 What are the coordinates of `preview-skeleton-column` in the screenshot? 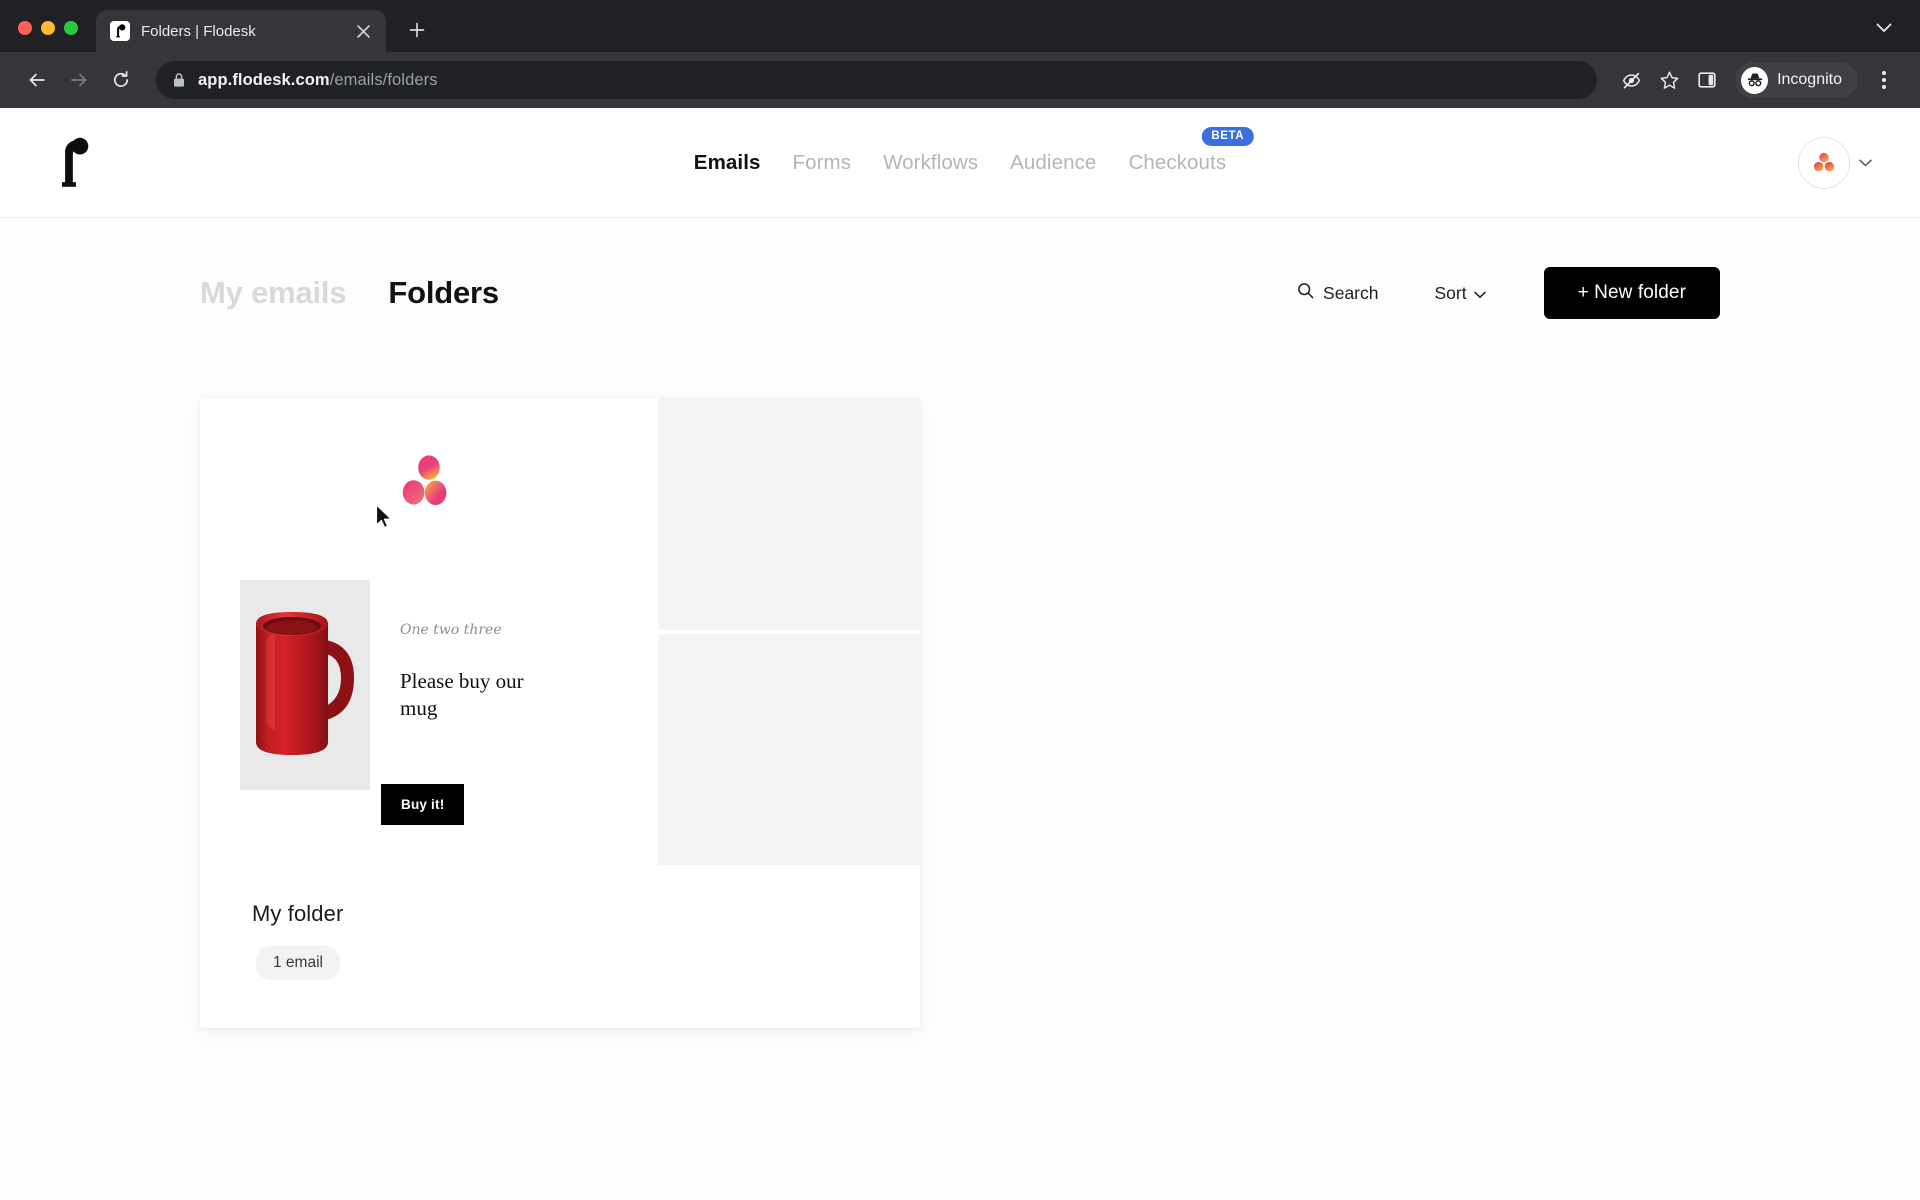 It's located at (789, 631).